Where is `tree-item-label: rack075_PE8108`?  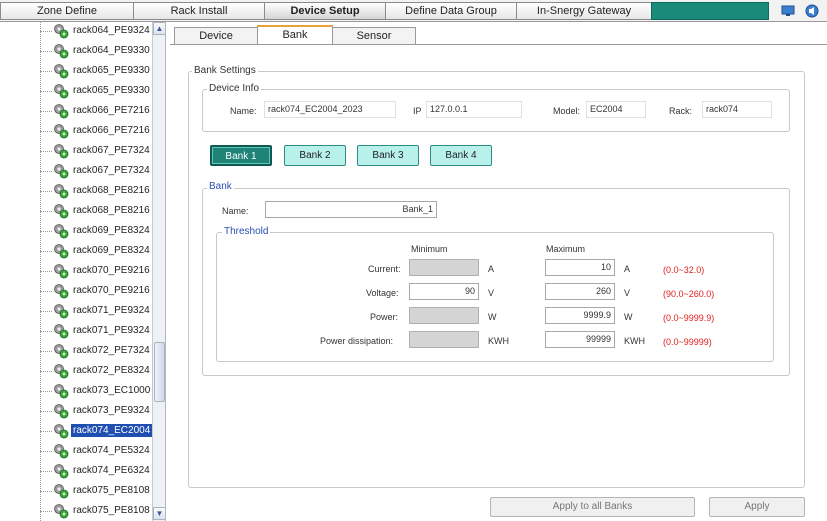 tree-item-label: rack075_PE8108 is located at coordinates (111, 510).